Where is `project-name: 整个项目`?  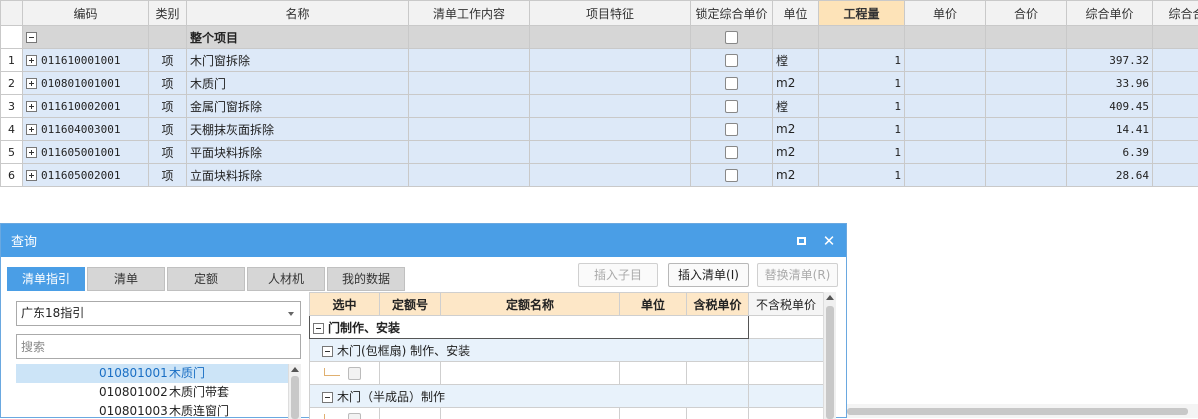
project-name: 整个项目 is located at coordinates (298, 37).